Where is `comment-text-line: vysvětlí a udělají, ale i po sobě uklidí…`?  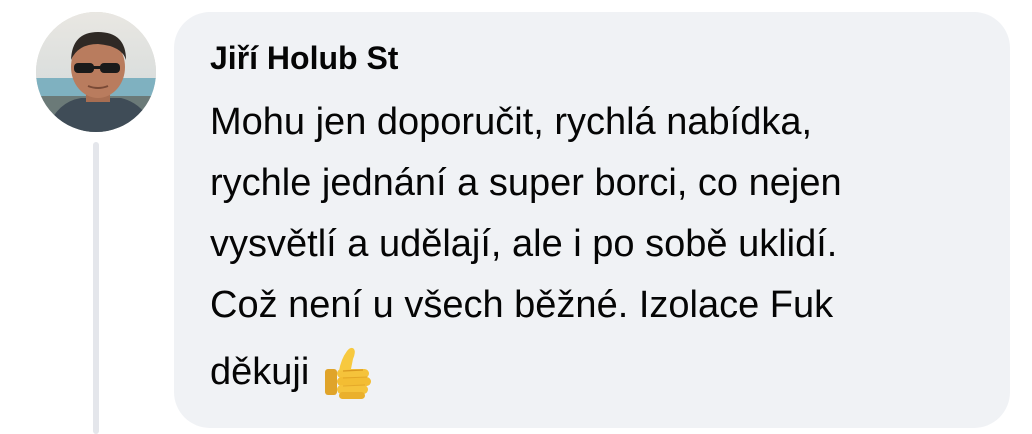
comment-text-line: vysvětlí a udělají, ale i po sobě uklidí… is located at coordinates (524, 244).